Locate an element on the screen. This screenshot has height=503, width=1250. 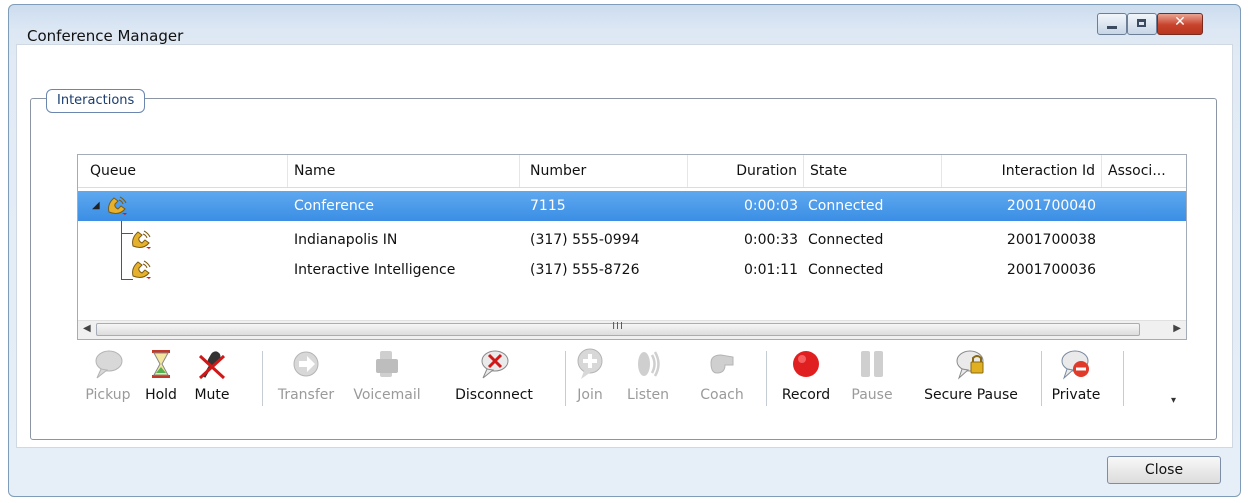
column-header-name: Name is located at coordinates (404, 171).